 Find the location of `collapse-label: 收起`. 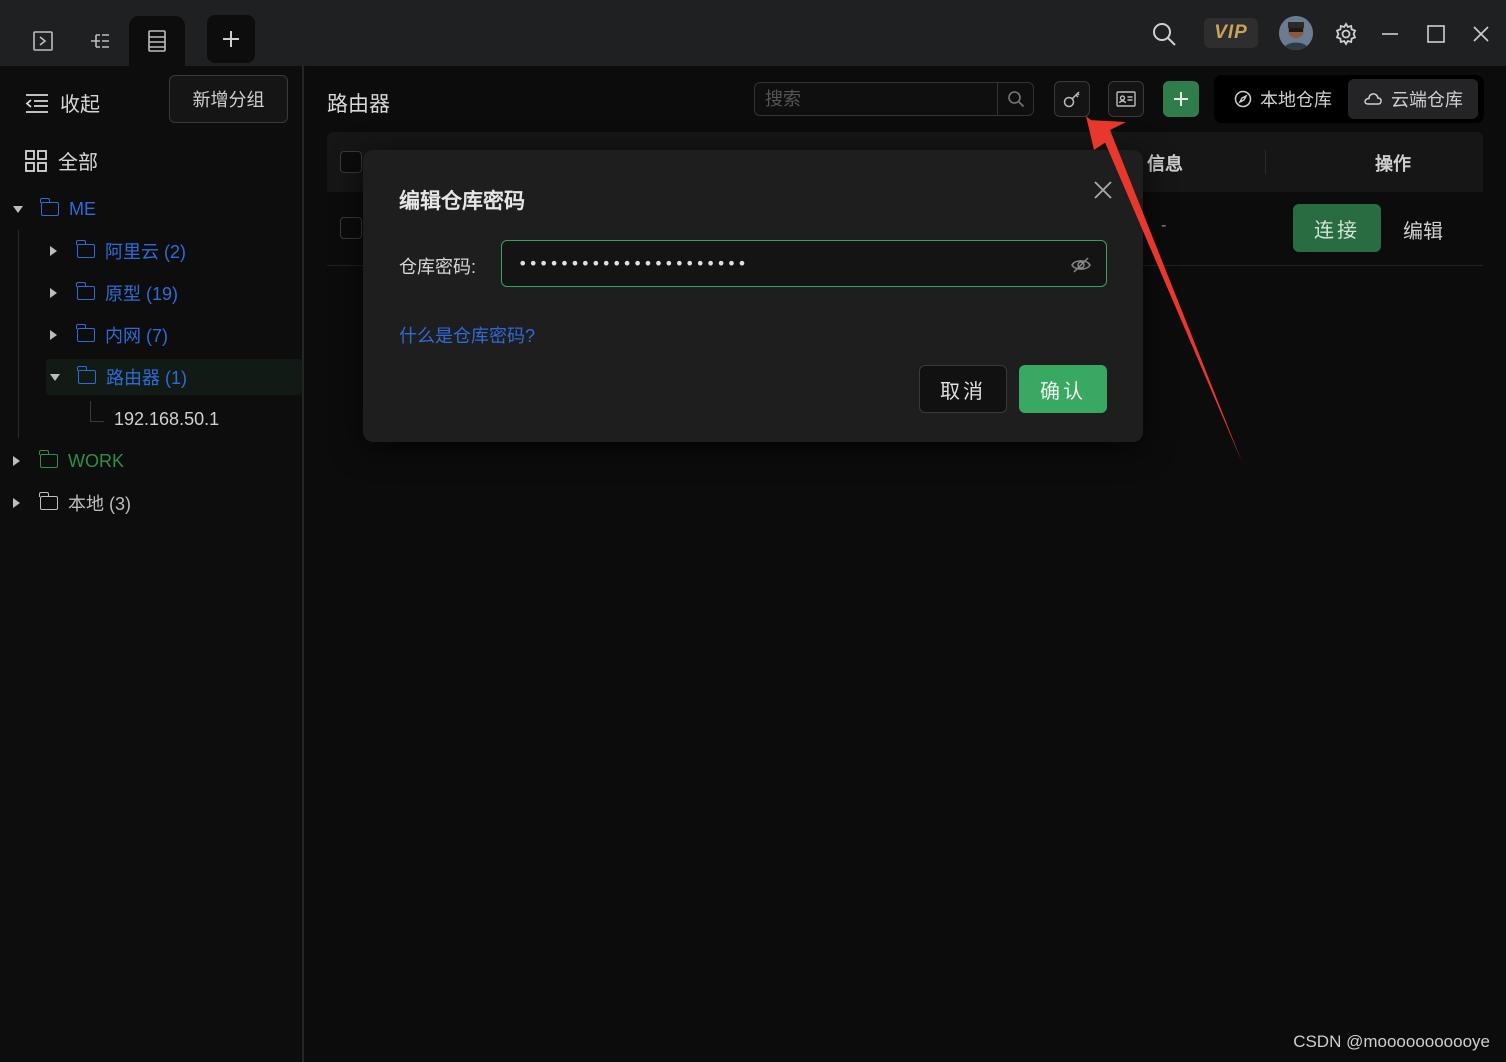

collapse-label: 收起 is located at coordinates (80, 105).